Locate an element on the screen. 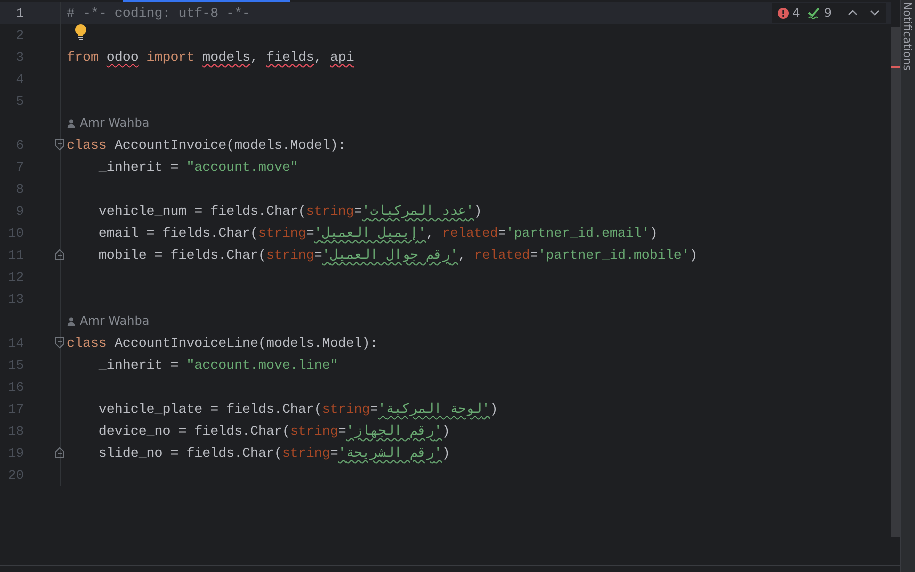 The height and width of the screenshot is (572, 915). code-line: class AccountInvoiceLine(models.Model): is located at coordinates (222, 343).